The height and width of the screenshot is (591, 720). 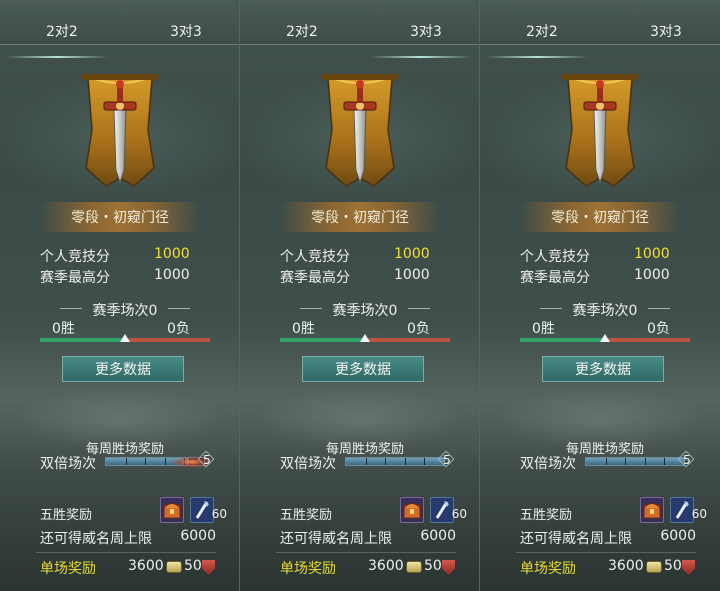 What do you see at coordinates (448, 567) in the screenshot?
I see `honor-shield-icon` at bounding box center [448, 567].